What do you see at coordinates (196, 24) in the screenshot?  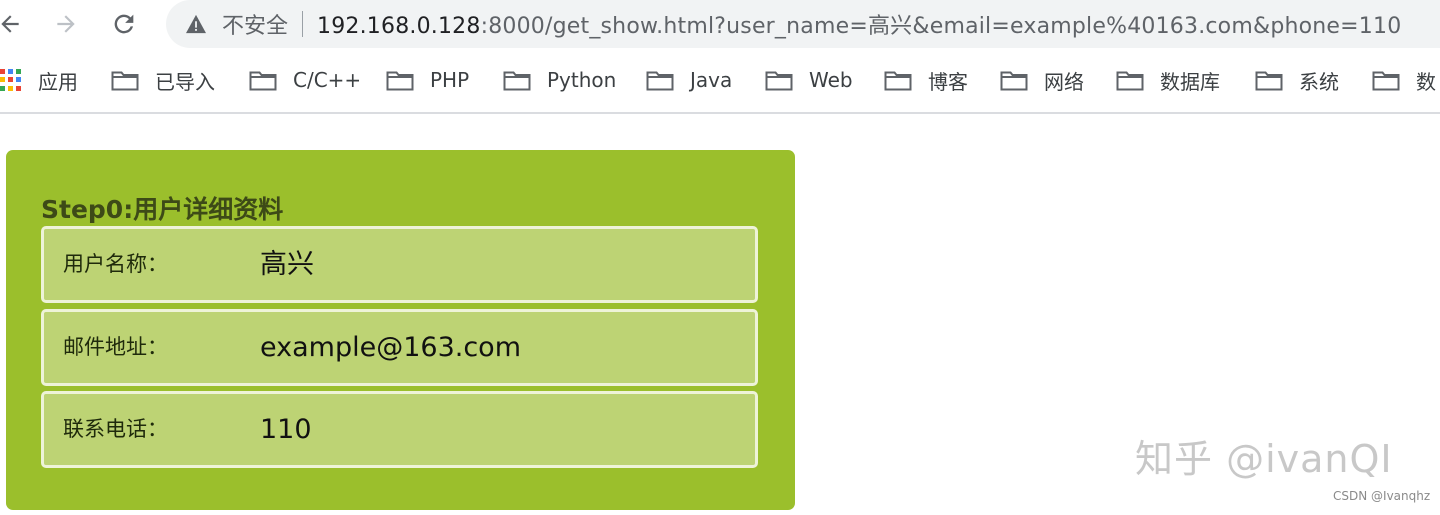 I see `warning-triangle-icon` at bounding box center [196, 24].